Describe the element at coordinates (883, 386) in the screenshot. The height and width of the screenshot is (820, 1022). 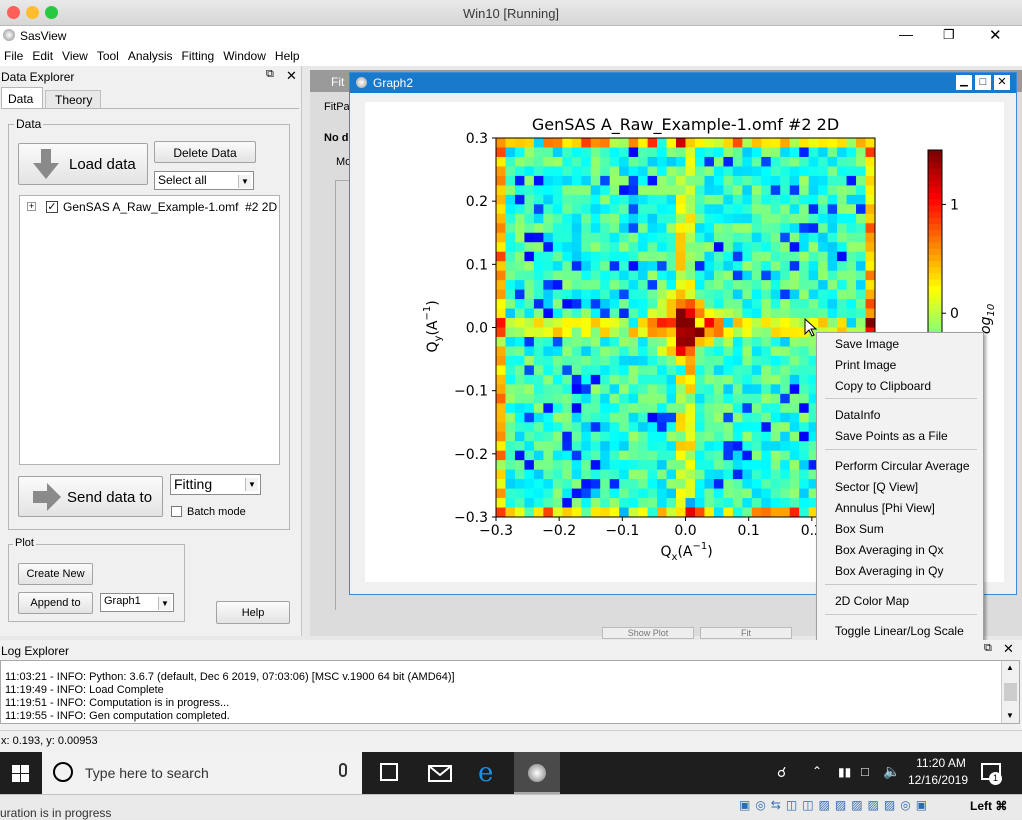
I see `menu-copy-clipboard: Copy to Clipboard` at that location.